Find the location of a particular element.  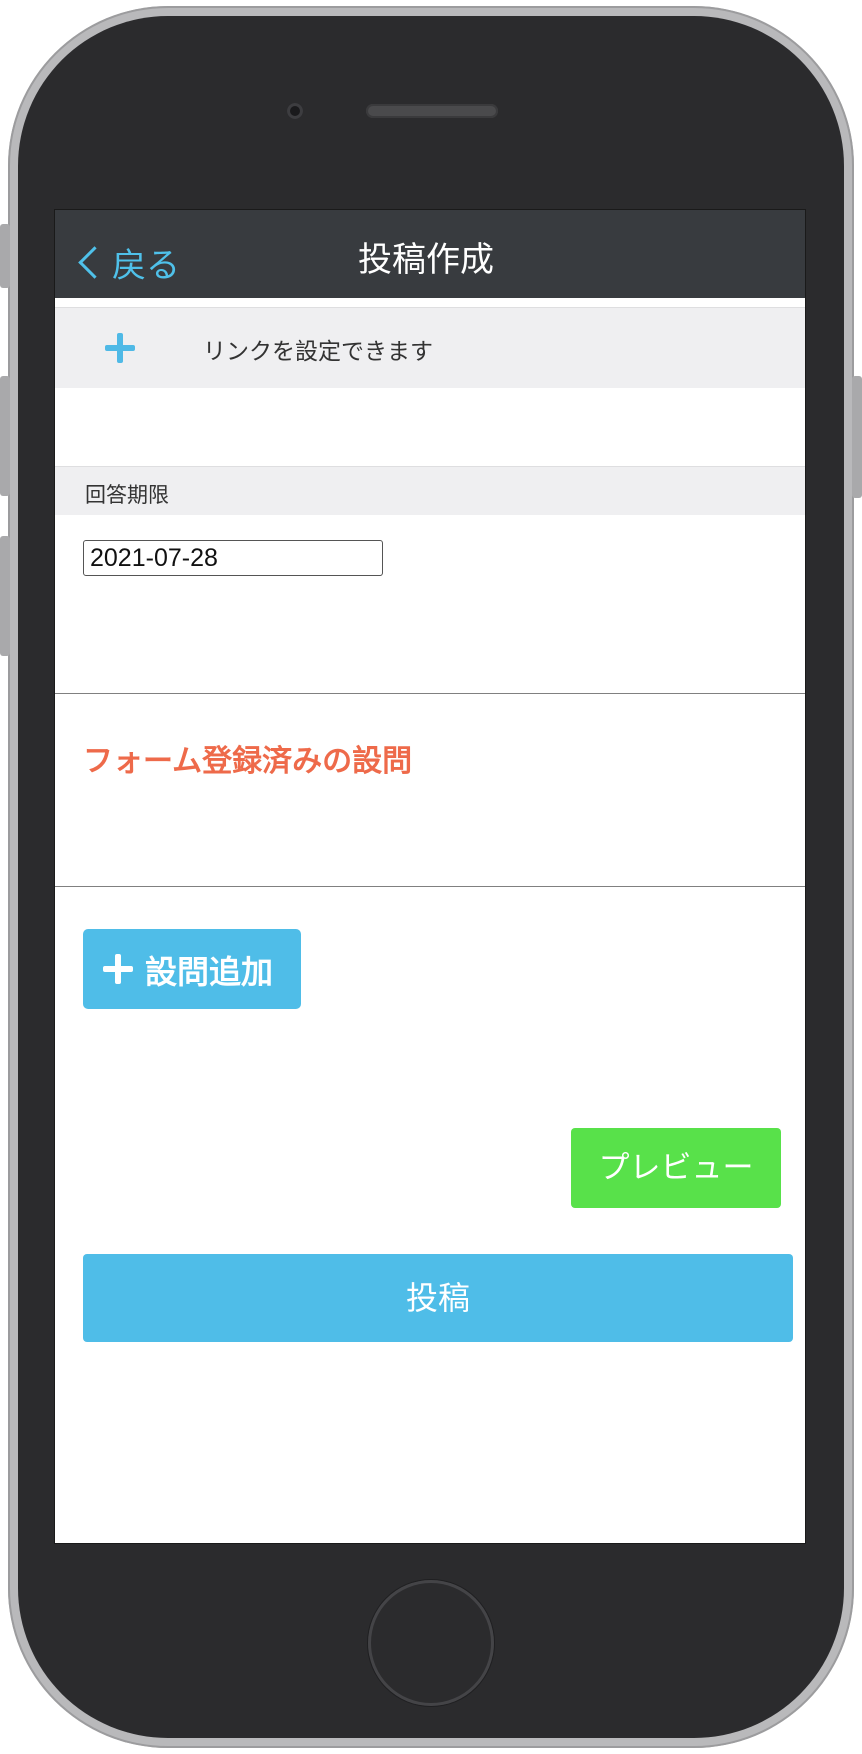

mute-switch is located at coordinates (5, 256).